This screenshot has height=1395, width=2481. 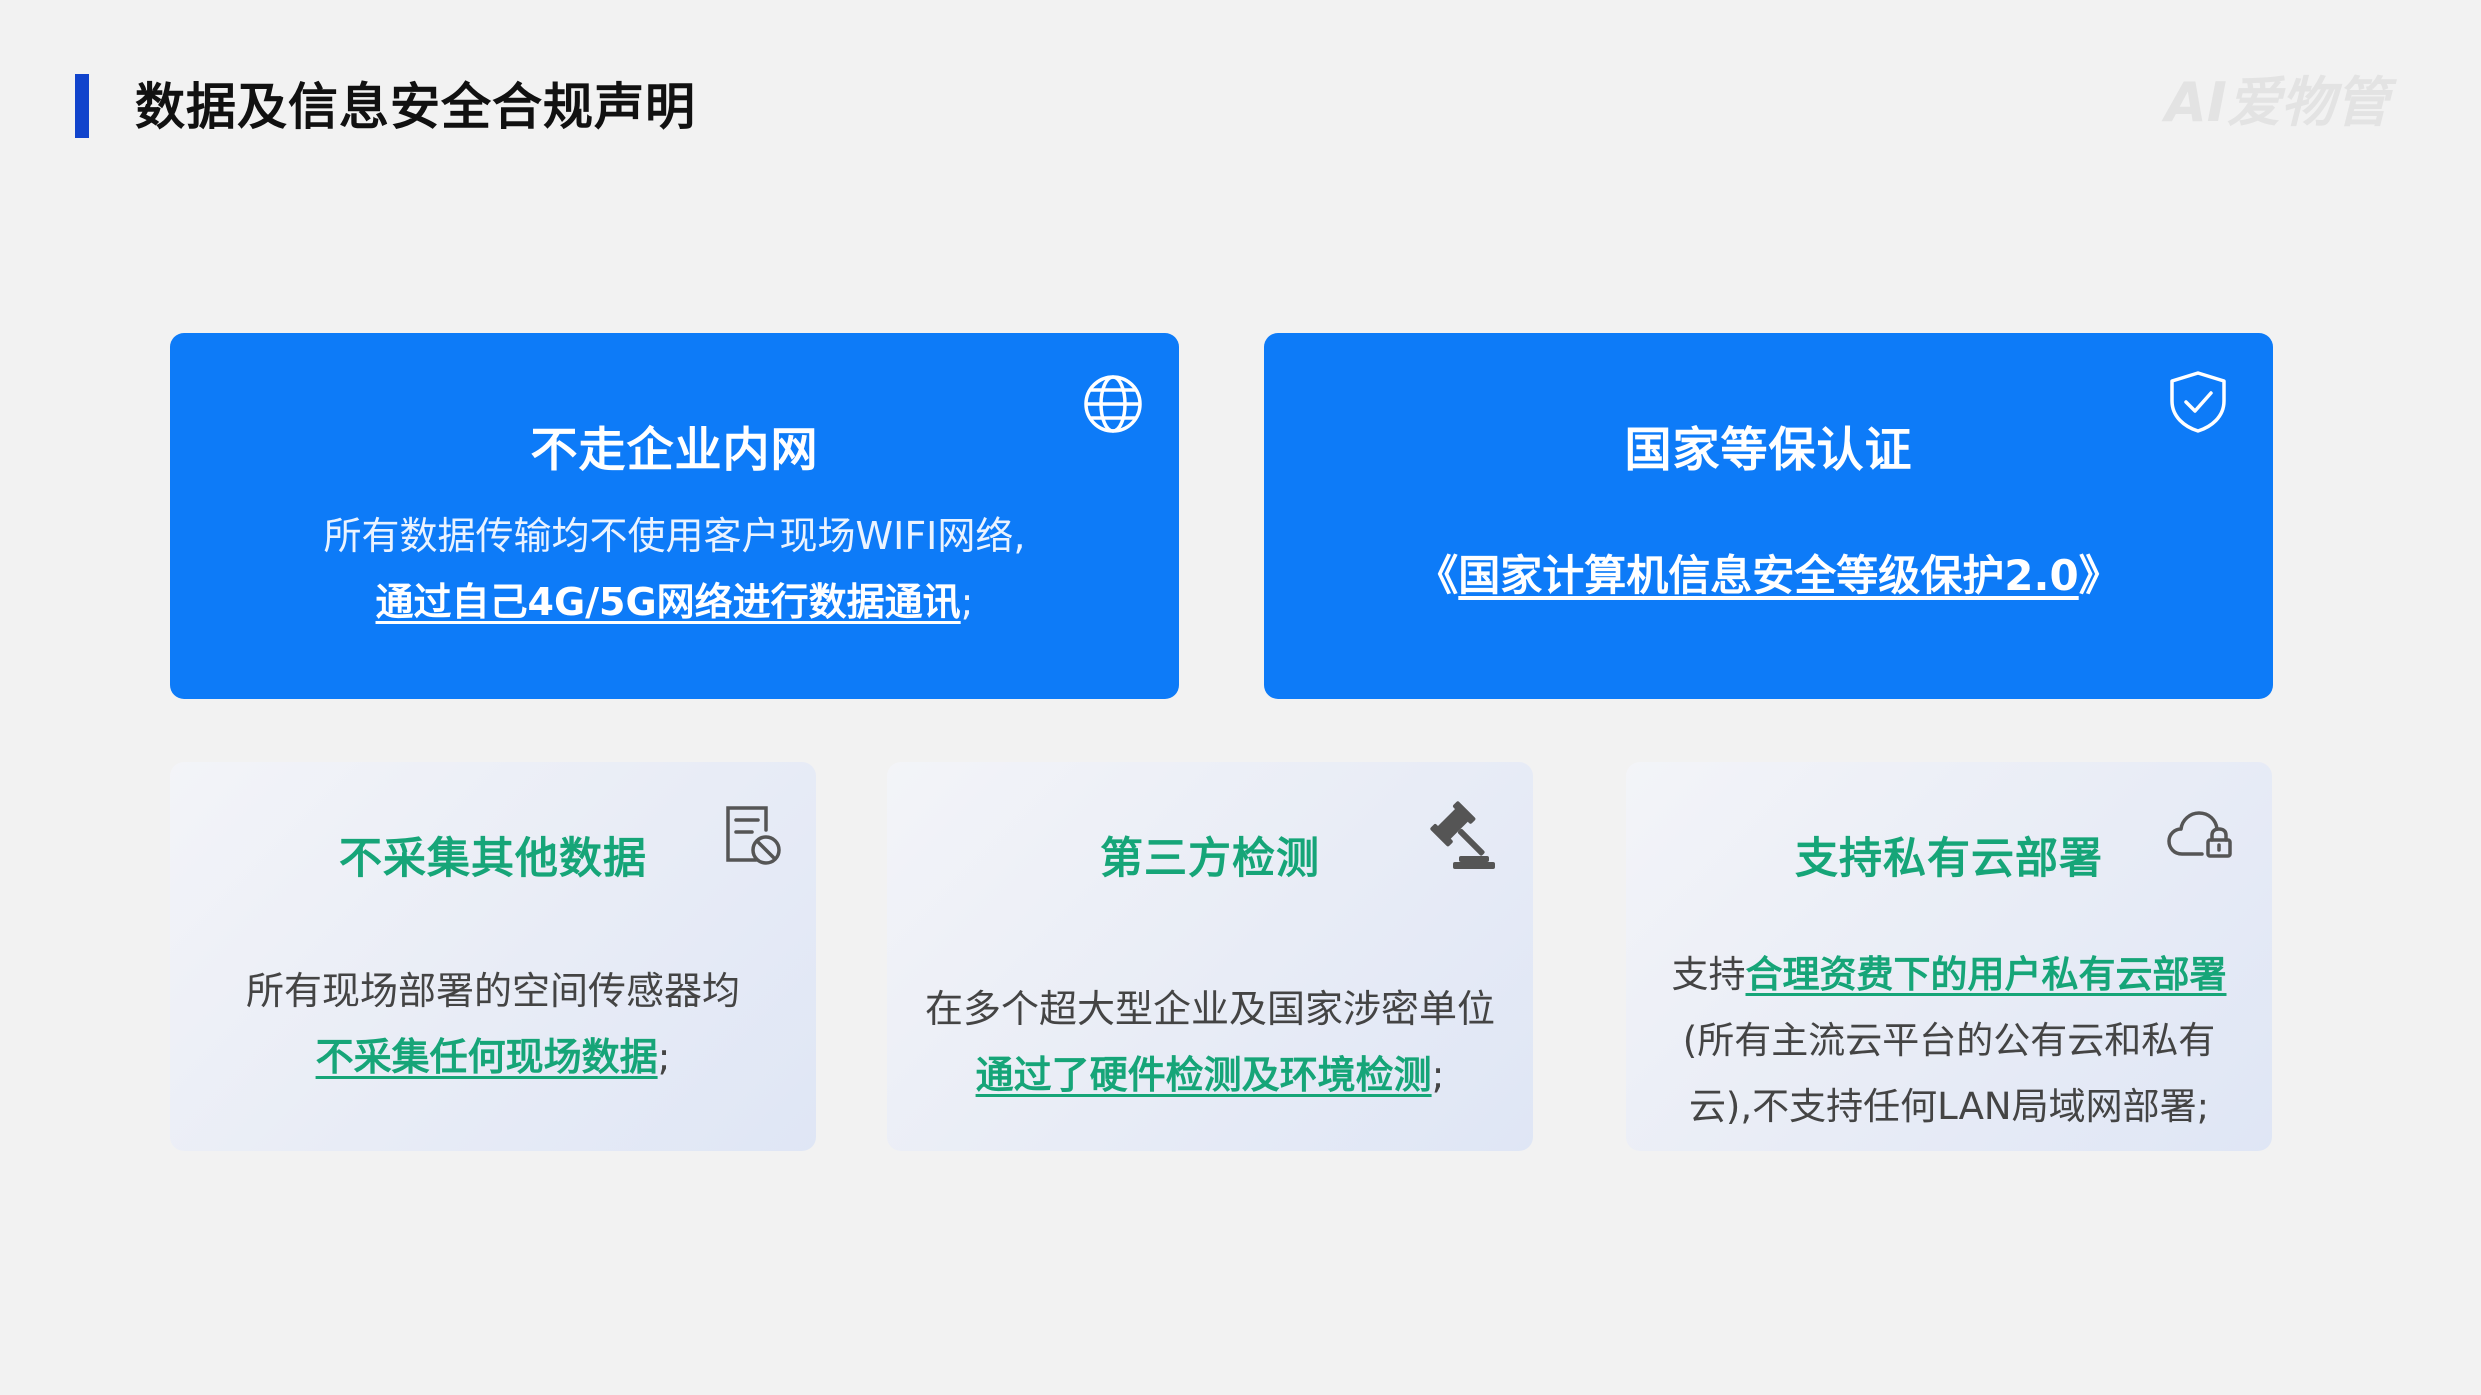 What do you see at coordinates (1768, 516) in the screenshot?
I see `card-certification: 国家等保认证 《国家计算机信息安全等级保护2.0》` at bounding box center [1768, 516].